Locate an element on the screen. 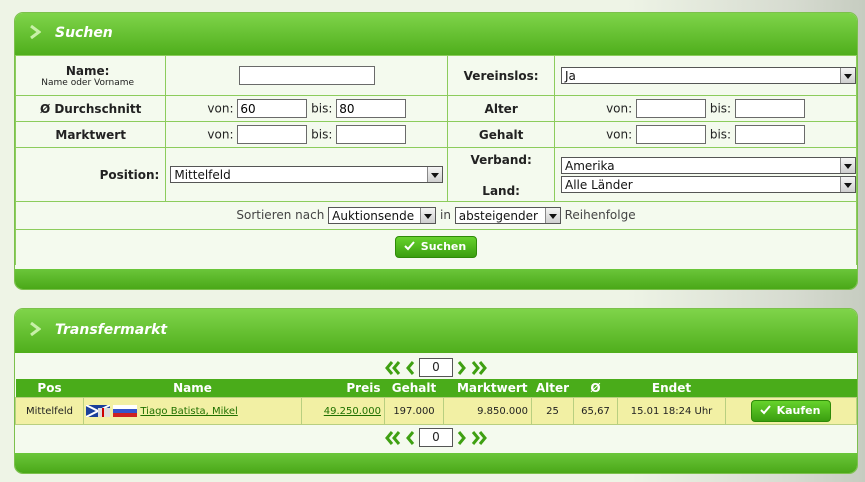 This screenshot has height=482, width=865. sort-in-label: in is located at coordinates (445, 215).